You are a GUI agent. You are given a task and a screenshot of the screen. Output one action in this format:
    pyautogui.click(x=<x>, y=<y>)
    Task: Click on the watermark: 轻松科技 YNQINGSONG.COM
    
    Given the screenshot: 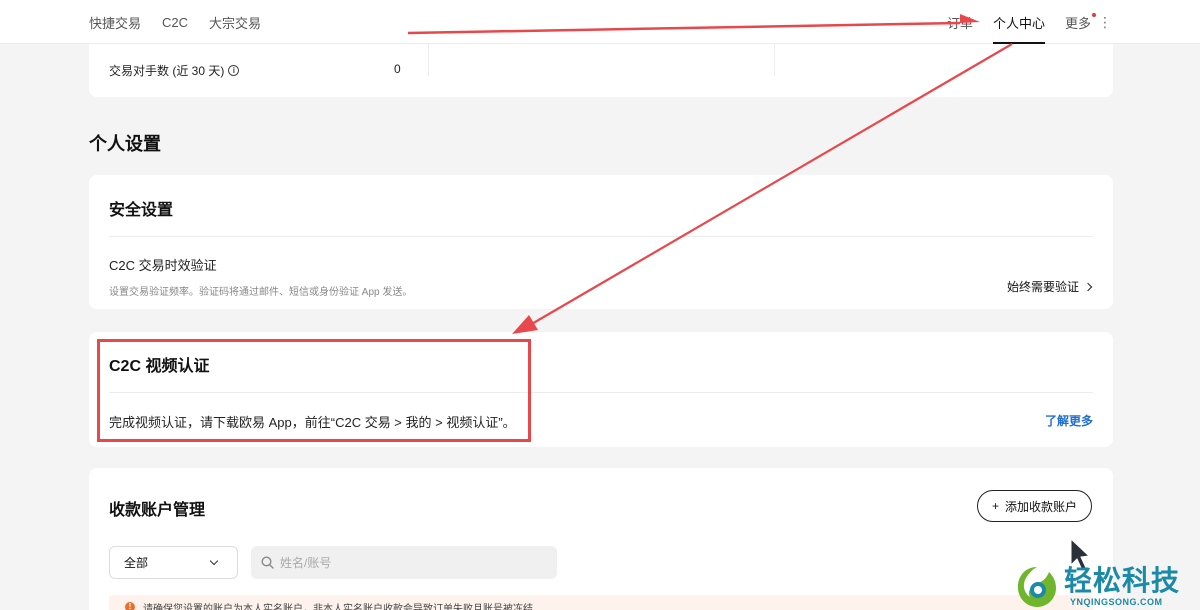 What is the action you would take?
    pyautogui.click(x=1104, y=586)
    